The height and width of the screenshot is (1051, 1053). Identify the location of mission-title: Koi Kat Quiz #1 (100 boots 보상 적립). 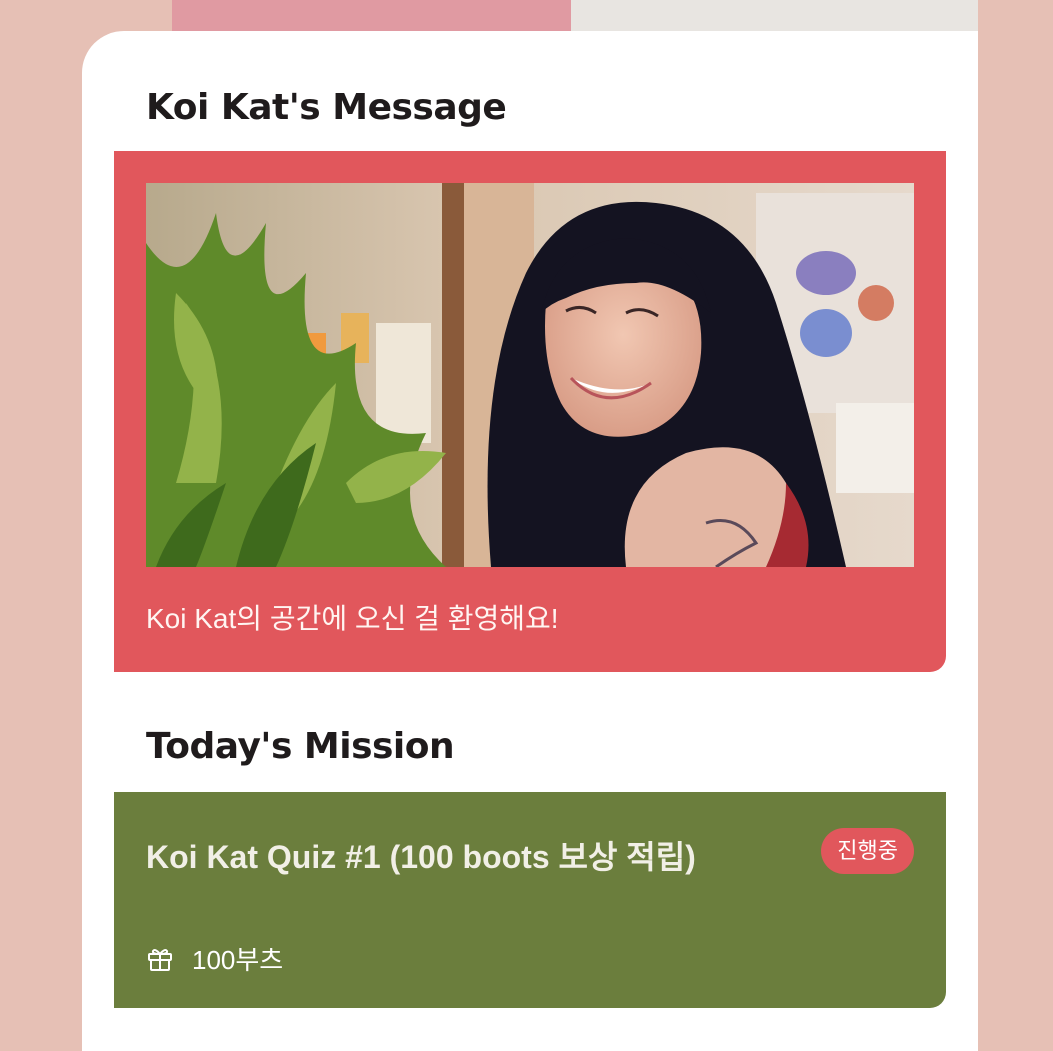
(421, 857).